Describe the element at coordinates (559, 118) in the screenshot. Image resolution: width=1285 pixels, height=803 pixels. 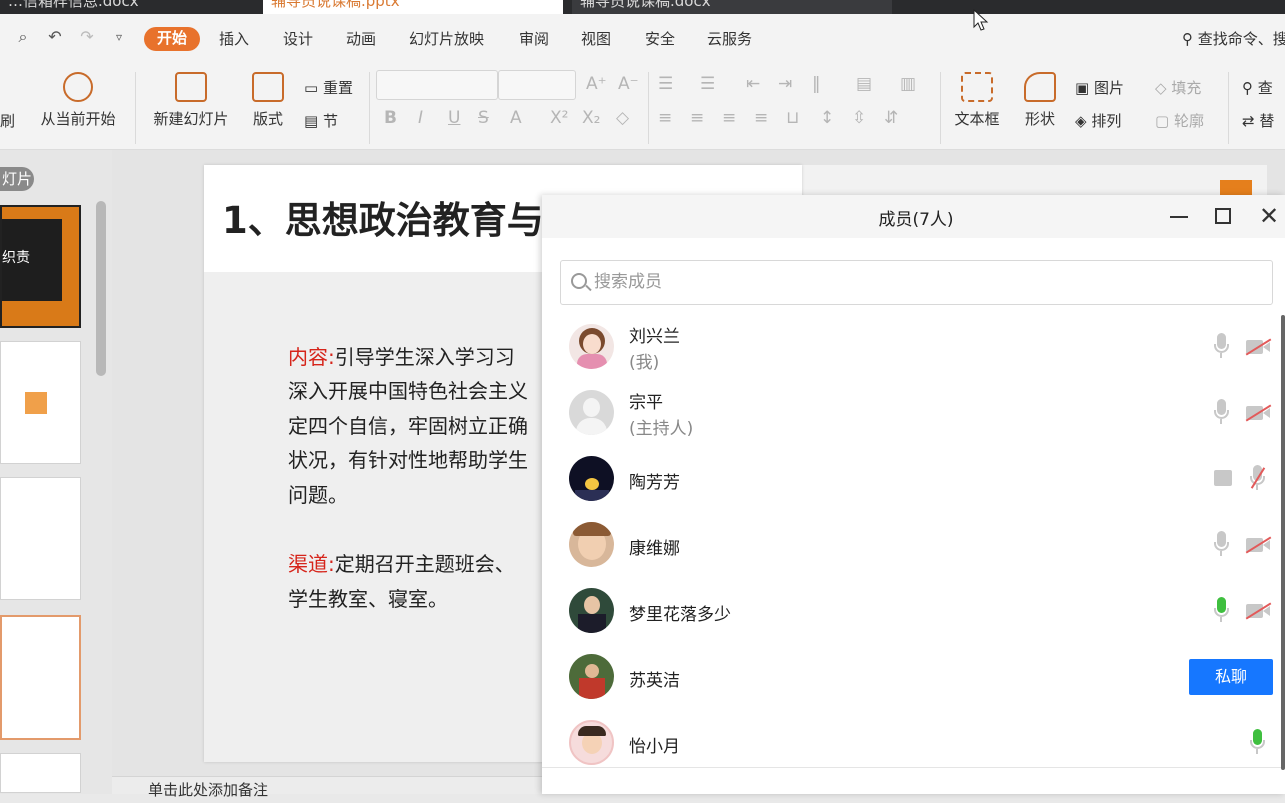
I see `superscript-icon: X²` at that location.